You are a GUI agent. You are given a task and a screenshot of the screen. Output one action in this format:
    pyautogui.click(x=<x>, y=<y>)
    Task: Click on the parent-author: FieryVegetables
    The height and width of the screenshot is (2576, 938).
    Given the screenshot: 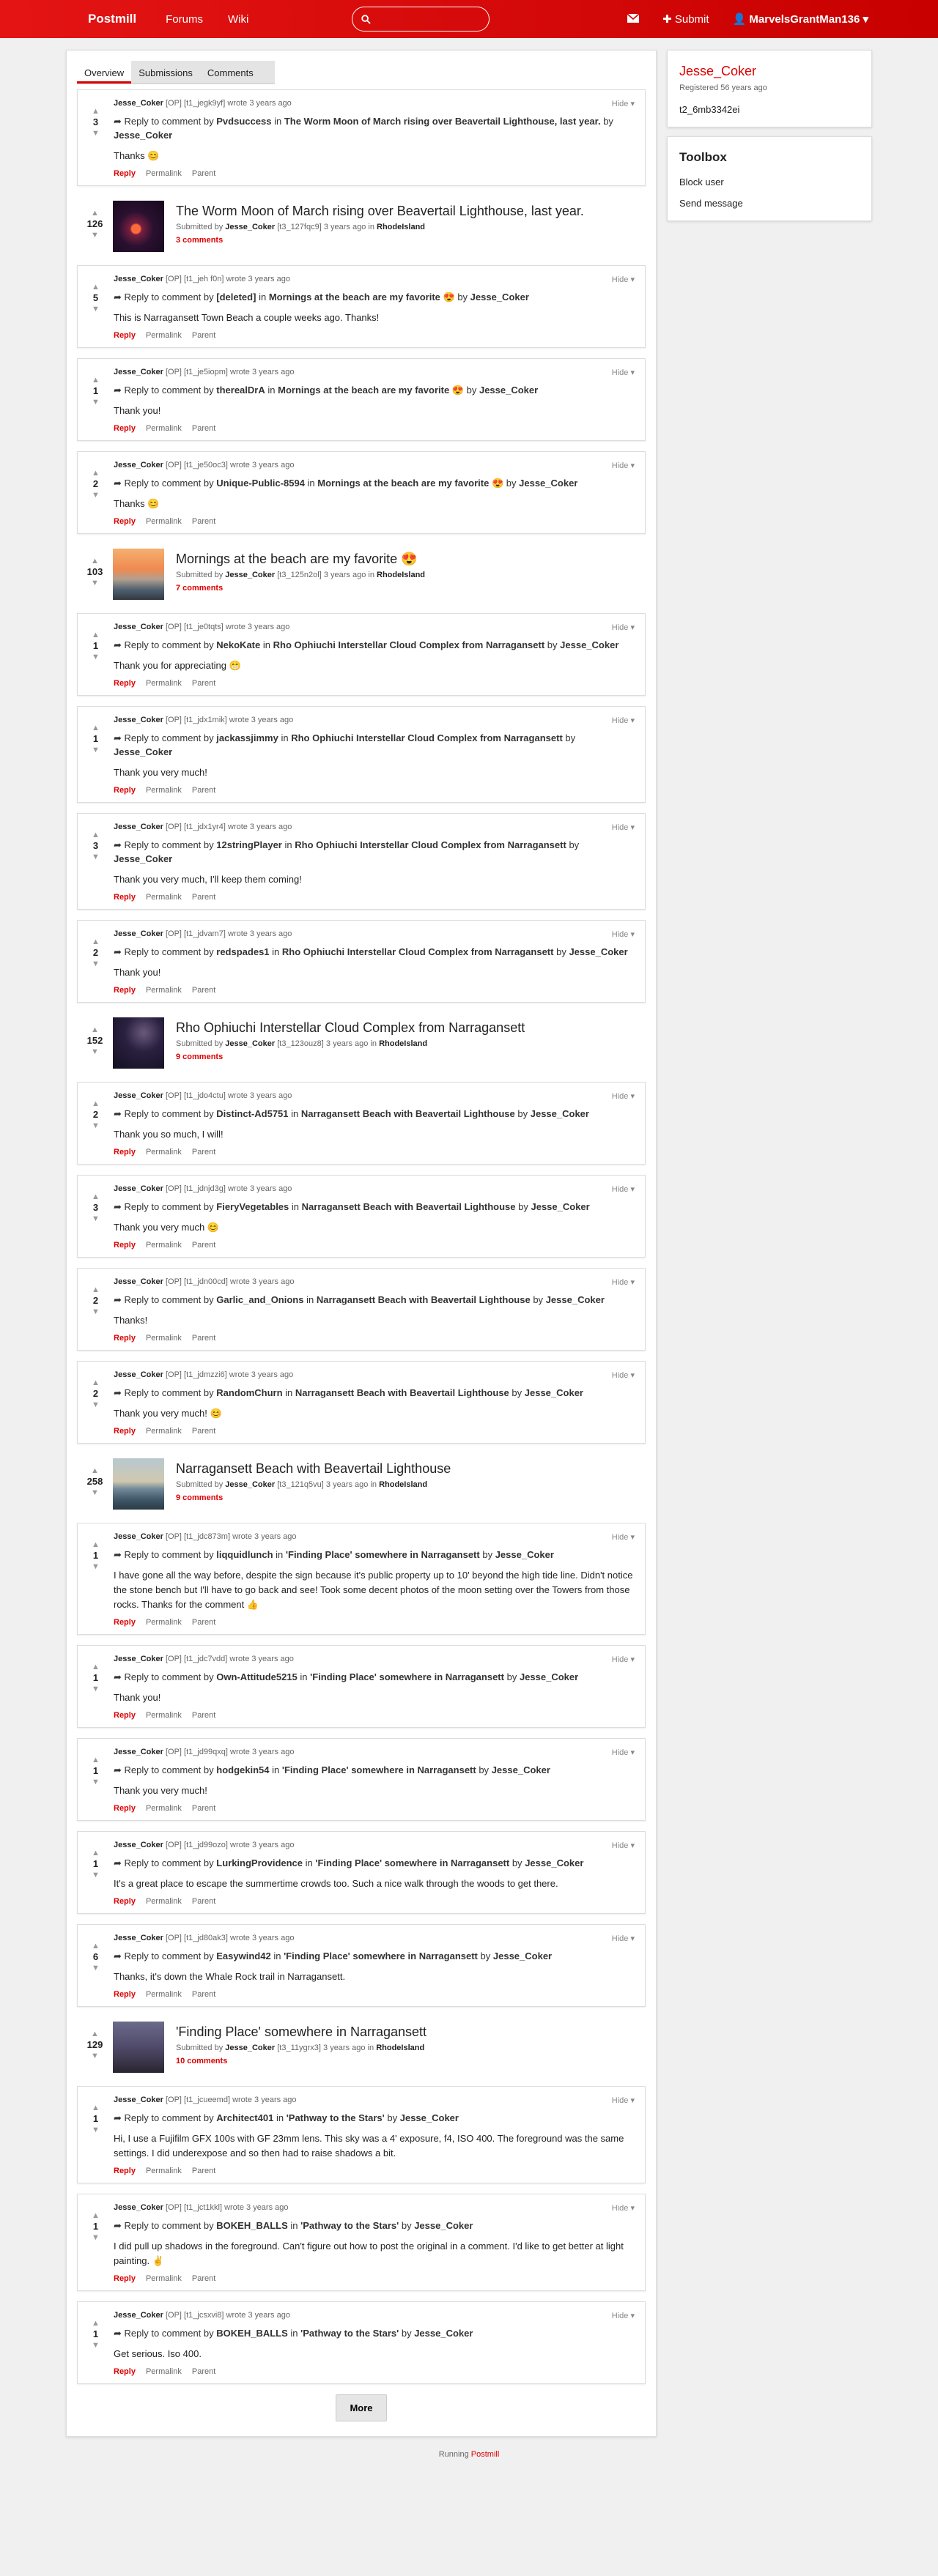 What is the action you would take?
    pyautogui.click(x=252, y=1206)
    